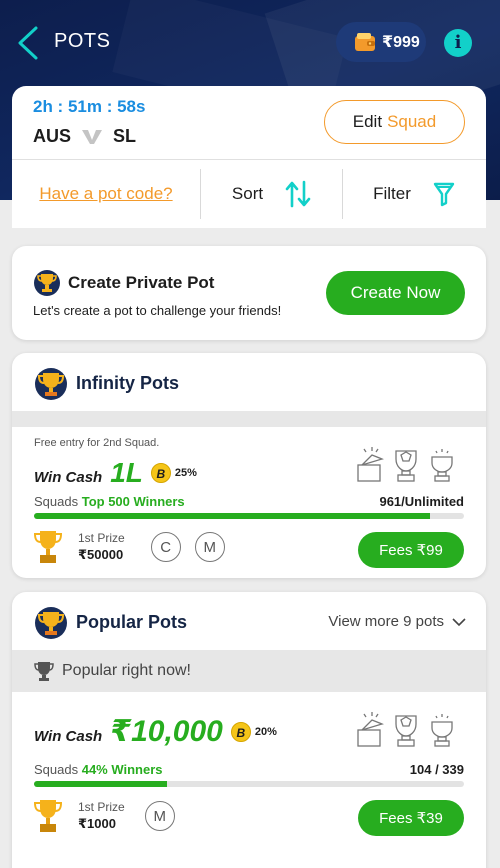 The height and width of the screenshot is (868, 500). I want to click on squads-info: Squads Top 500 Winners 961/Unlimited, so click(249, 501).